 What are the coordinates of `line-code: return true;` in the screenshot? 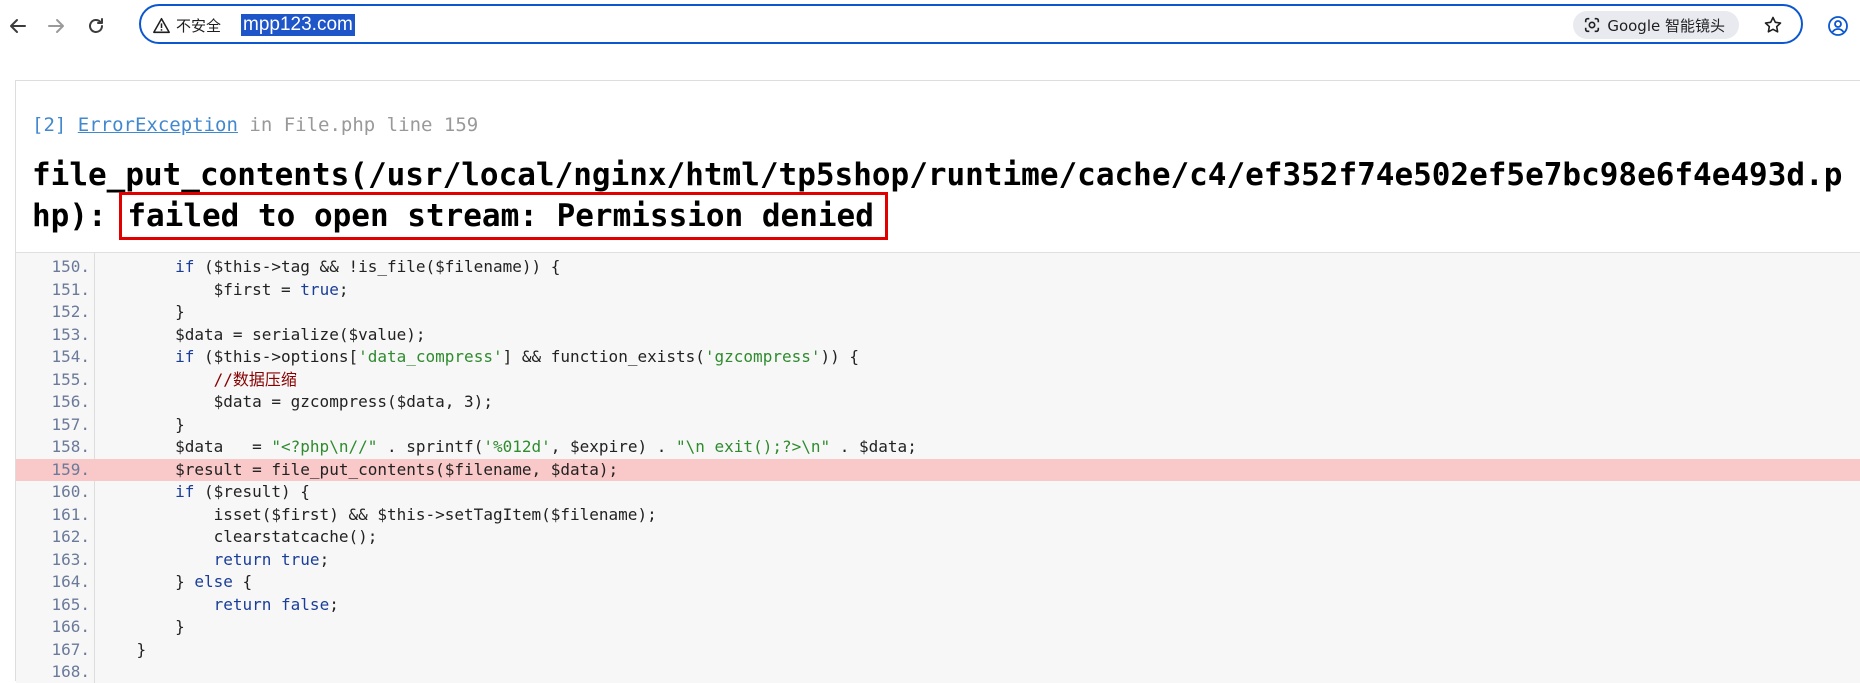 It's located at (271, 559).